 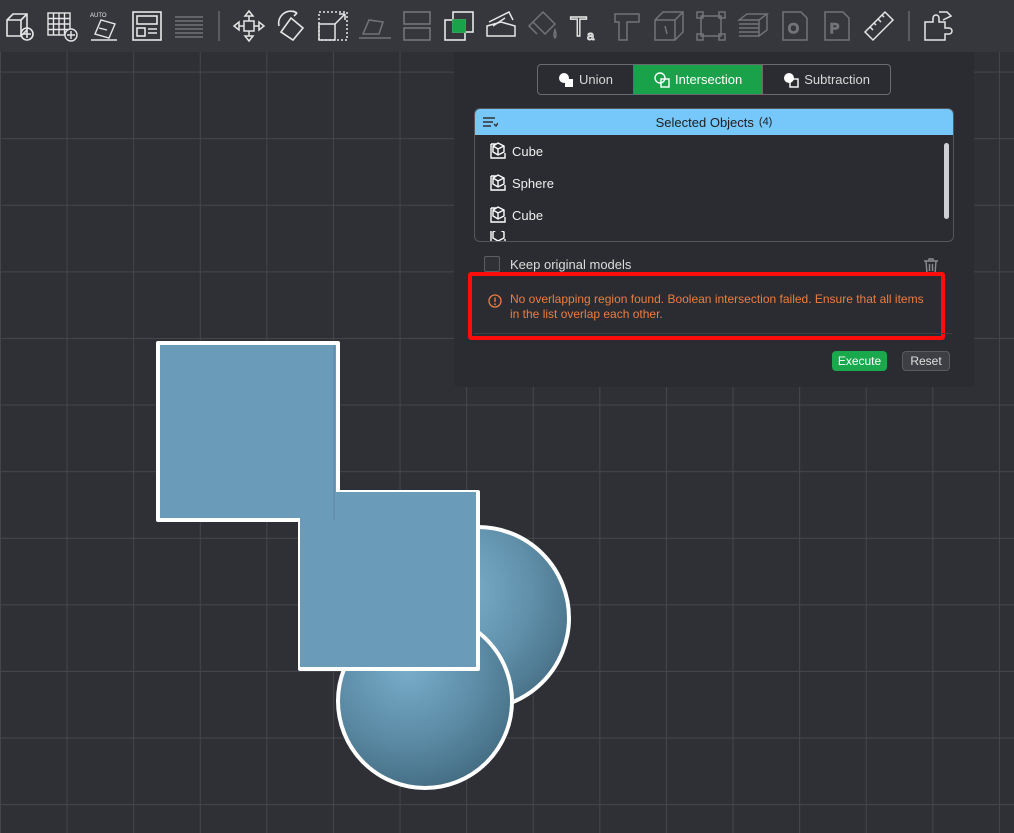 What do you see at coordinates (596, 79) in the screenshot?
I see `tab-union-label: Union` at bounding box center [596, 79].